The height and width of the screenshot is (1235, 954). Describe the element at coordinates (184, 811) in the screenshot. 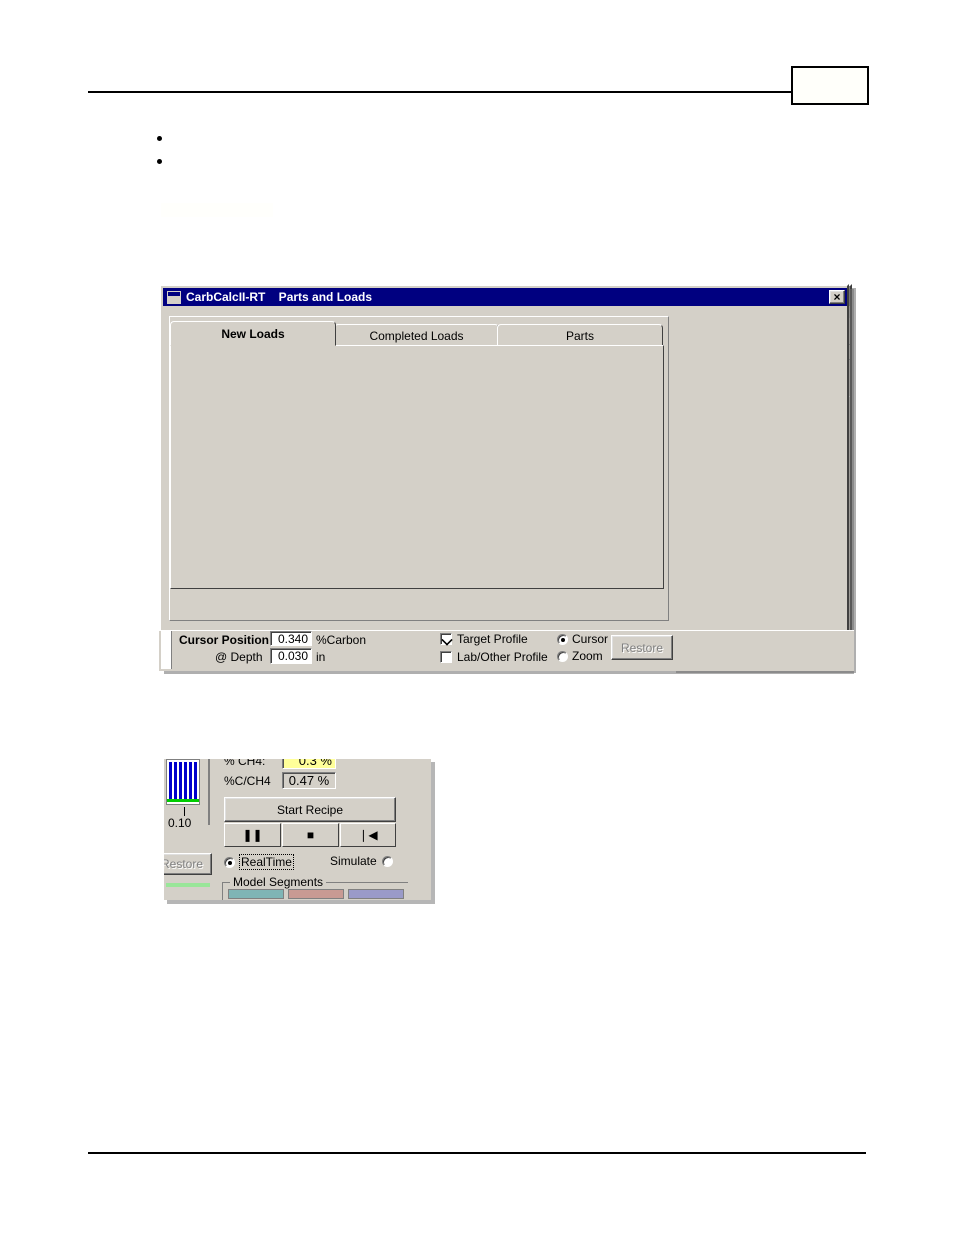

I see `chart-axis-tick` at that location.